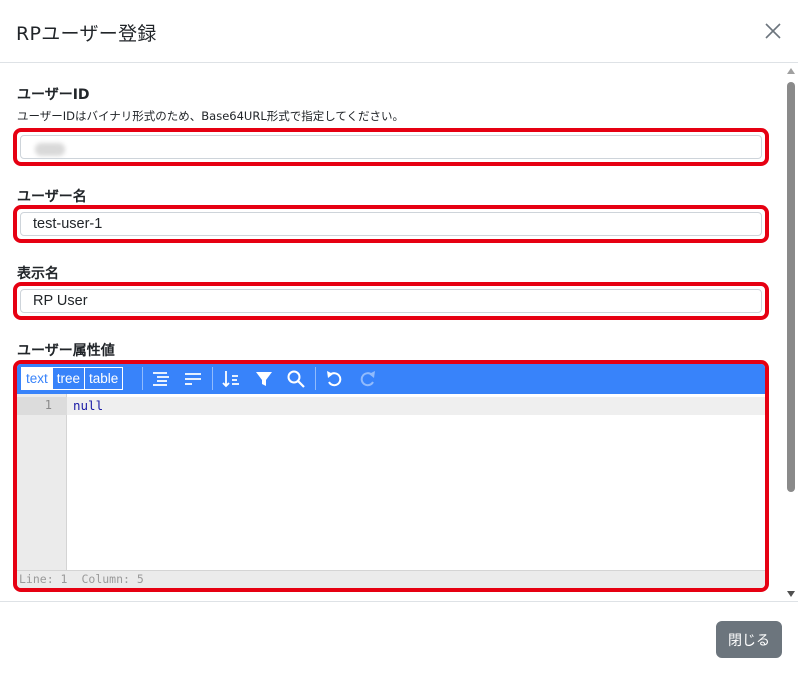  I want to click on redo-icon, so click(367, 379).